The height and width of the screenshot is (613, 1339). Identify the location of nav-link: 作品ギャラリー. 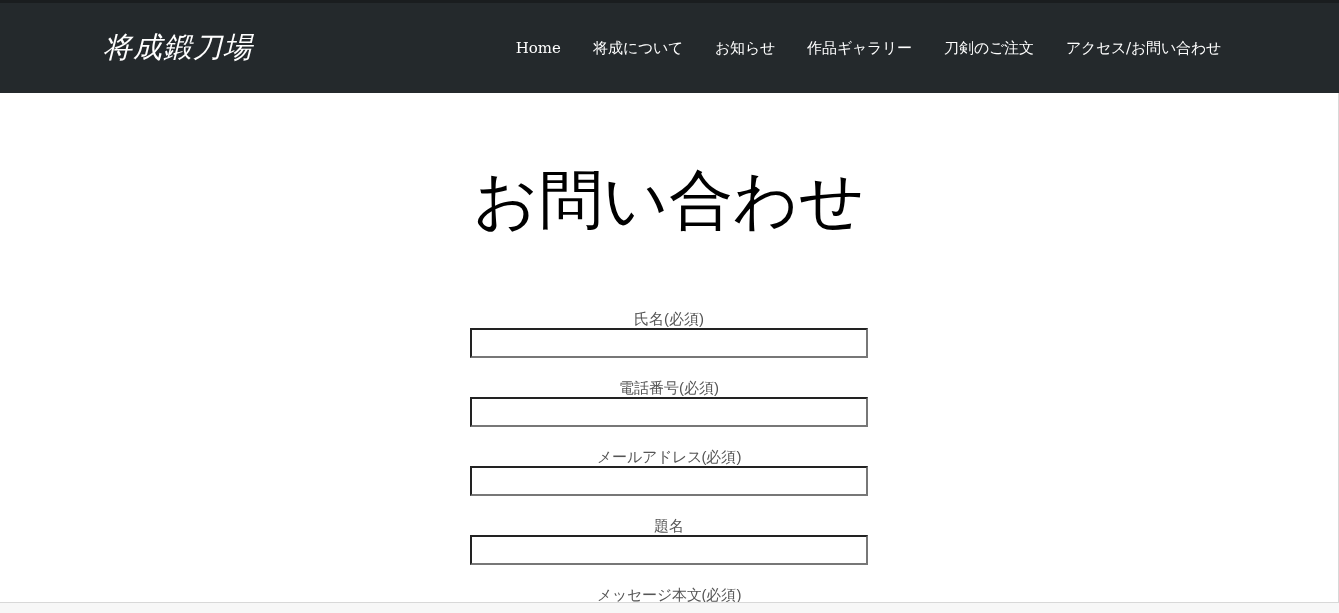
(859, 48).